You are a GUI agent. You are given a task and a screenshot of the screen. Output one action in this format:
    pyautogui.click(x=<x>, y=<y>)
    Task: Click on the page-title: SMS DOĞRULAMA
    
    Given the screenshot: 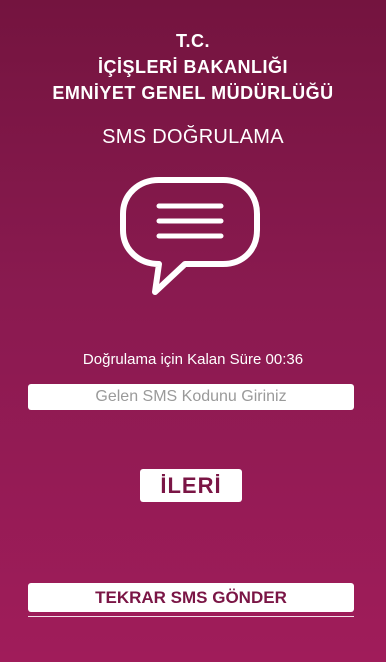 What is the action you would take?
    pyautogui.click(x=193, y=137)
    